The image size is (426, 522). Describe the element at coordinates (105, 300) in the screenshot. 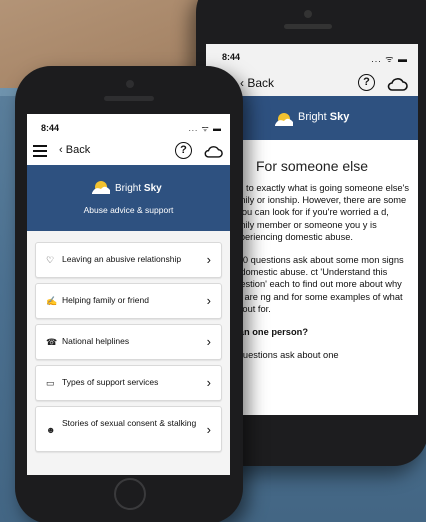

I see `menu-item-label: Helping family or friend` at that location.